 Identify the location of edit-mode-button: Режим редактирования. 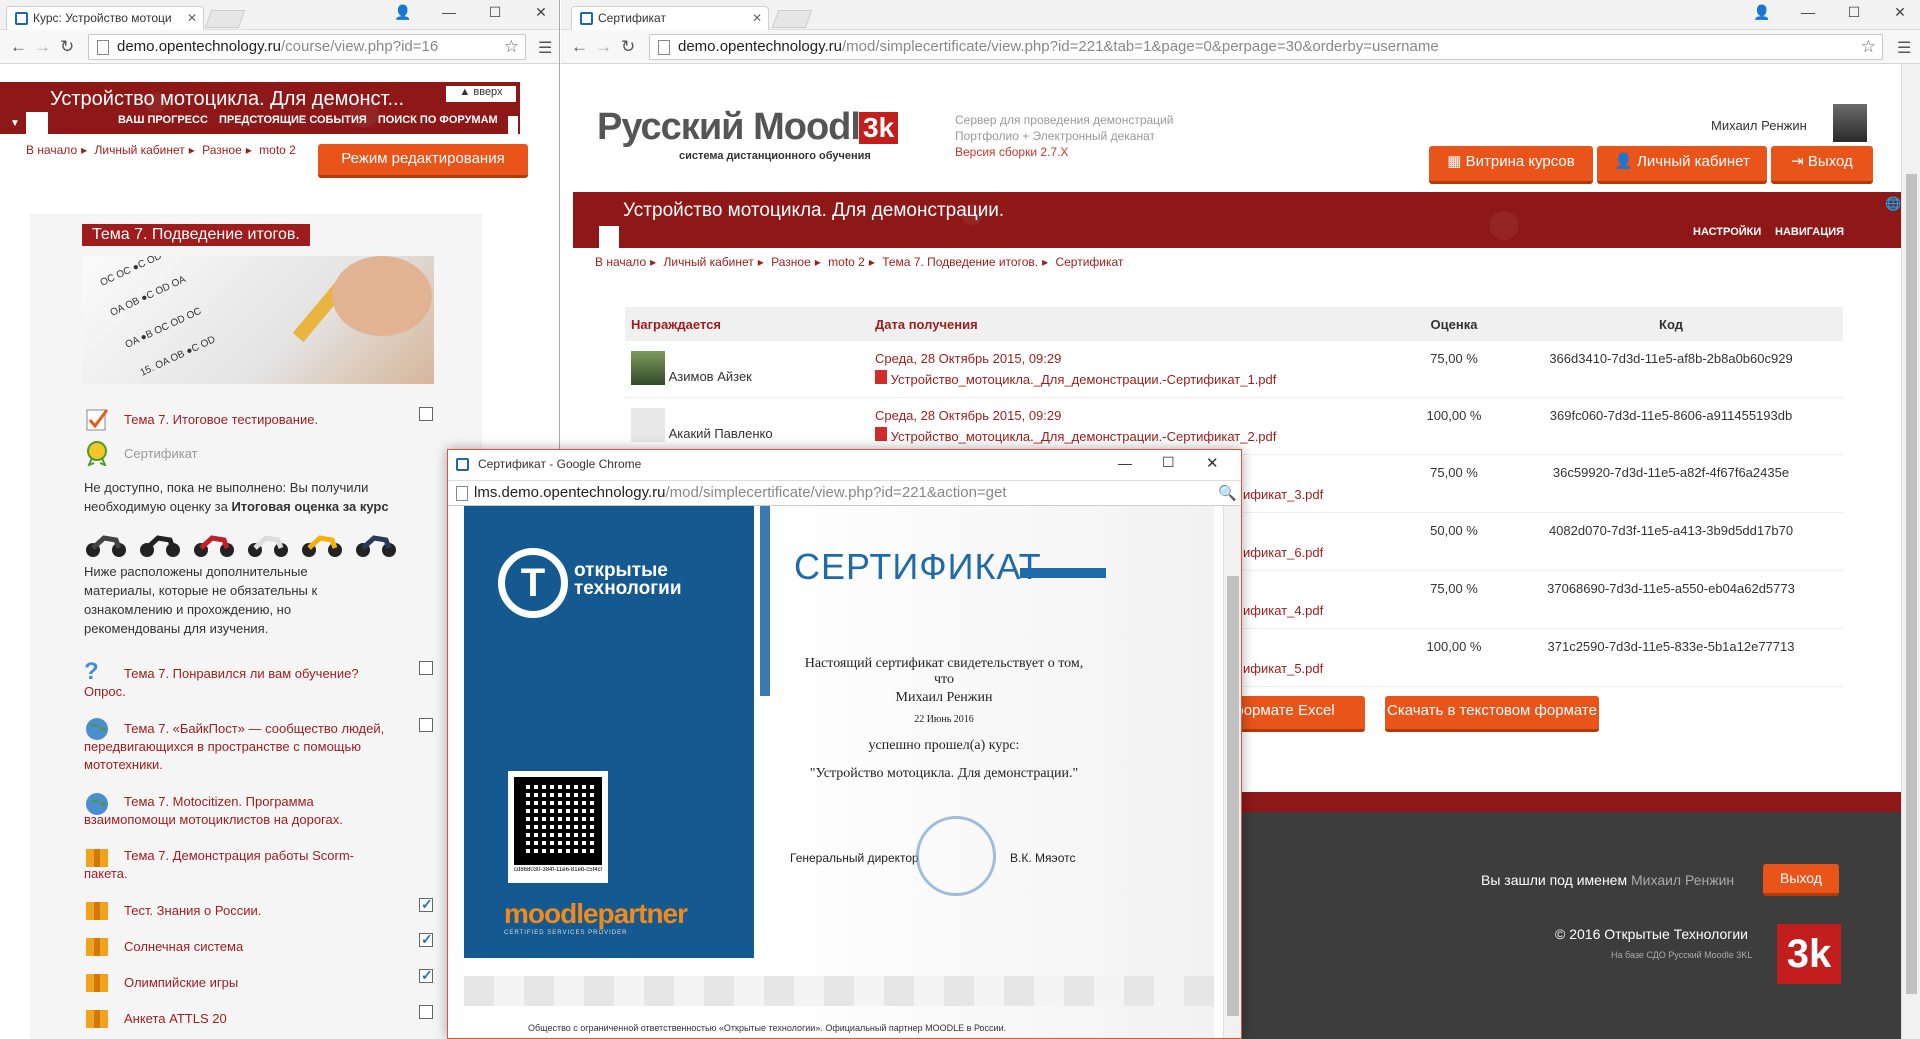
(423, 161).